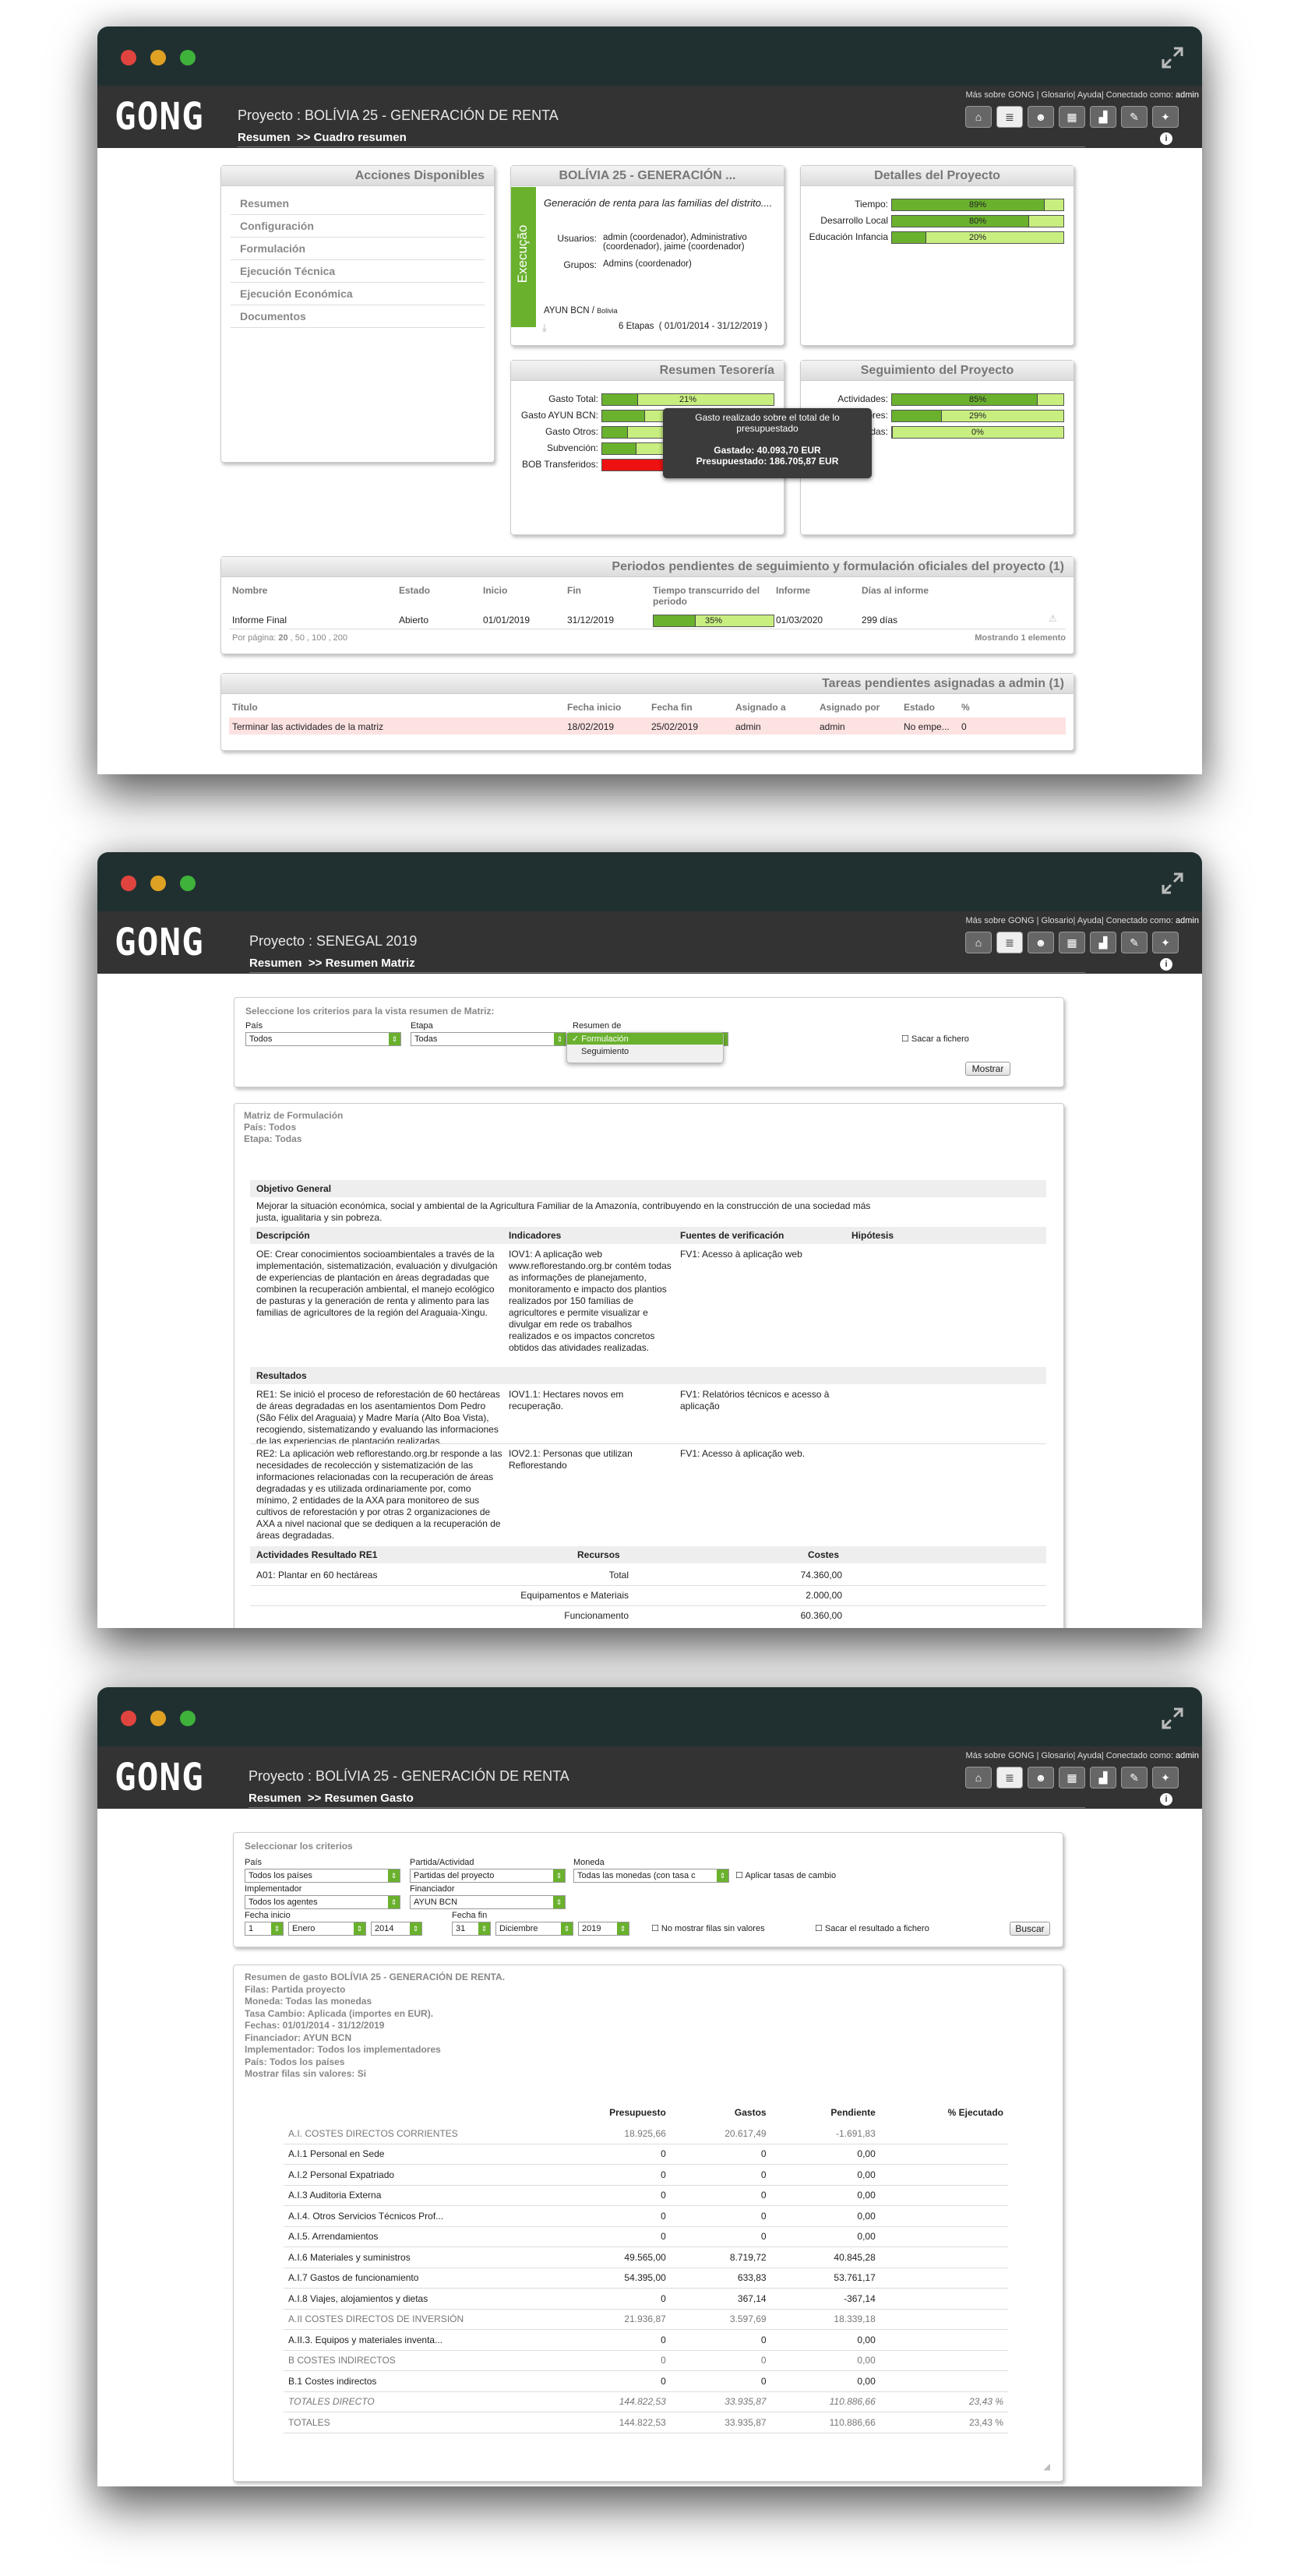 This screenshot has width=1308, height=2576. Describe the element at coordinates (935, 1039) in the screenshot. I see `sacar-fichero-check: ☐ Sacar a fichero` at that location.